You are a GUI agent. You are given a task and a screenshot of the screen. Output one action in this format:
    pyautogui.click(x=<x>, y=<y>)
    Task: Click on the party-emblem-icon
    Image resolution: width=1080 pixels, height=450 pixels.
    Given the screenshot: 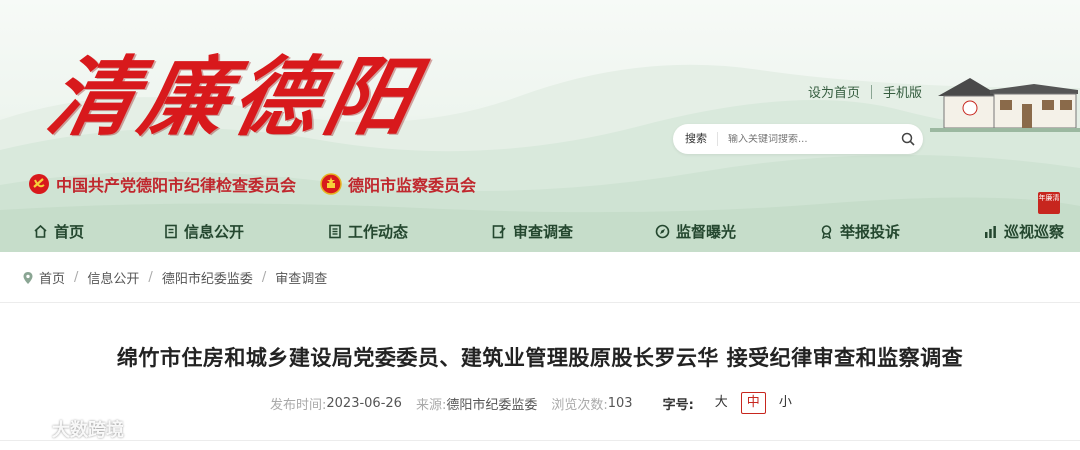 What is the action you would take?
    pyautogui.click(x=39, y=184)
    